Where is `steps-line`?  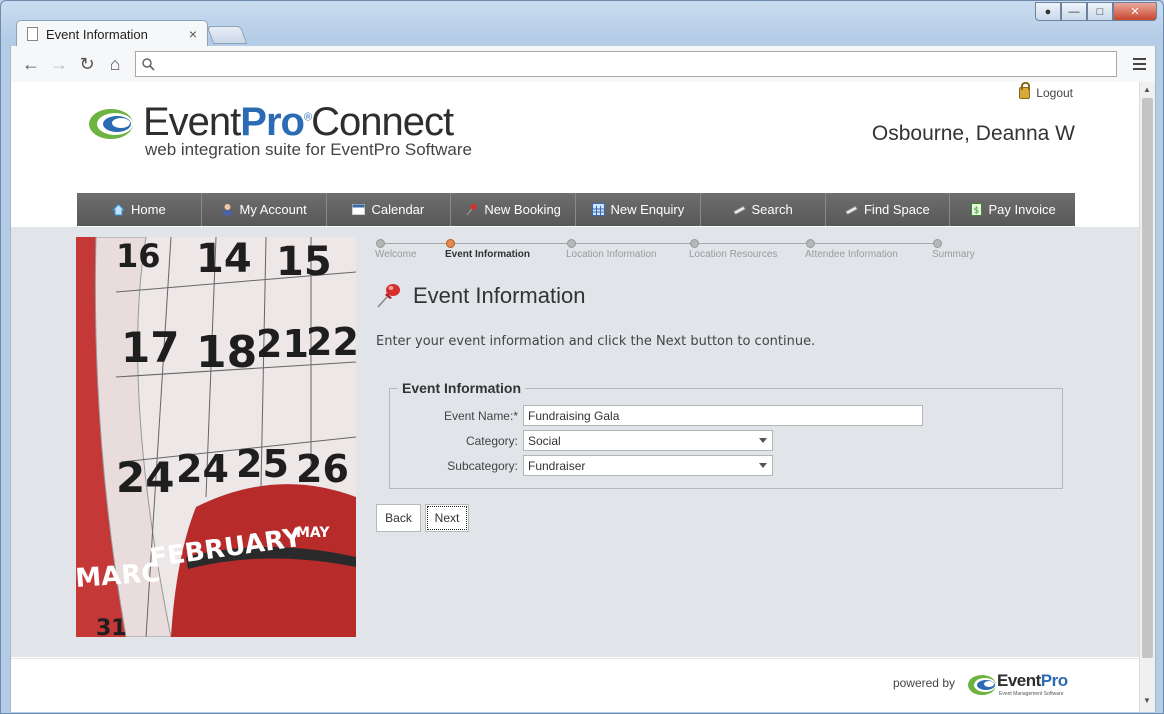 steps-line is located at coordinates (661, 243).